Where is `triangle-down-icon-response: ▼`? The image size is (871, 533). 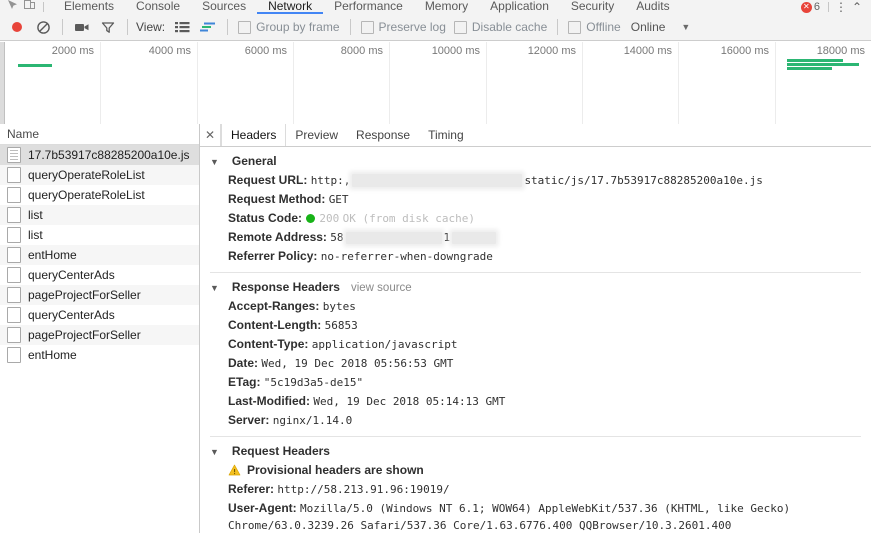
triangle-down-icon-response: ▼ is located at coordinates (214, 288).